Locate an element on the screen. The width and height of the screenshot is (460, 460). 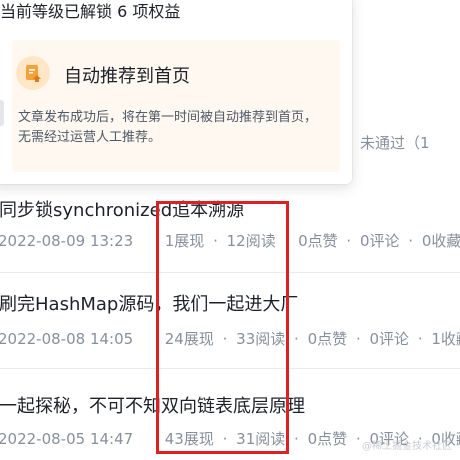
article-date: 2022-08-05 14:47 is located at coordinates (67, 439).